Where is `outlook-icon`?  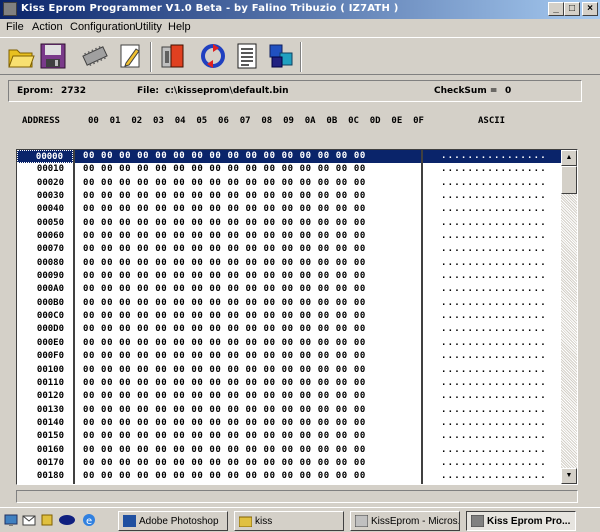
outlook-icon is located at coordinates (29, 520).